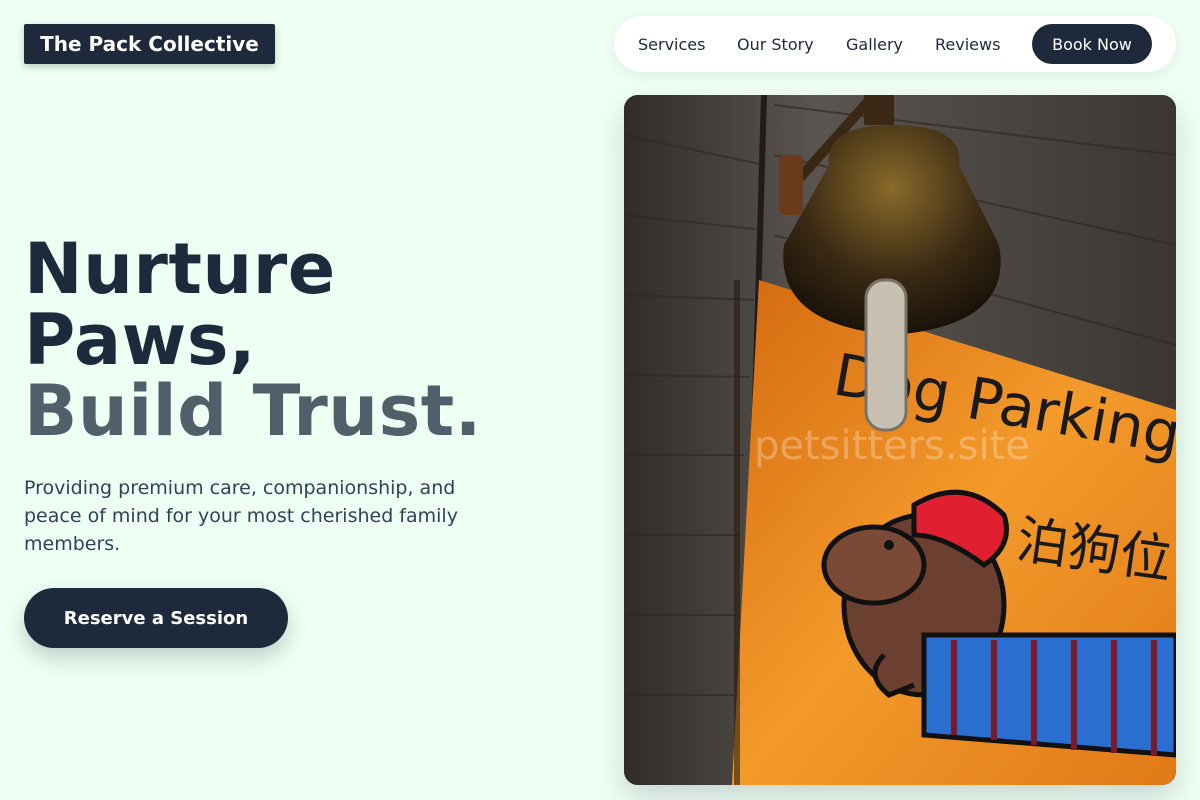  What do you see at coordinates (253, 411) in the screenshot?
I see `hero-headline-line-3: Build Trust.` at bounding box center [253, 411].